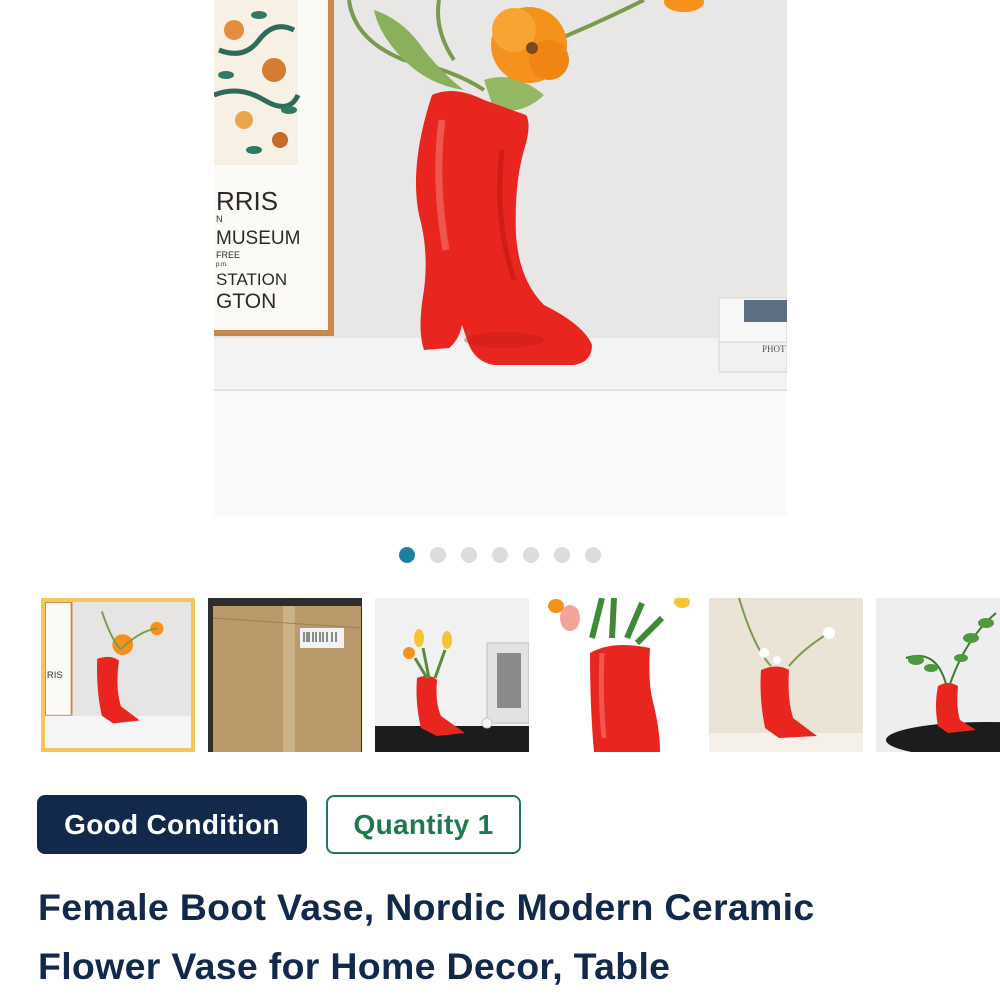  Describe the element at coordinates (354, 966) in the screenshot. I see `product-title-line-2: Flower Vase for Home Decor, Table` at that location.